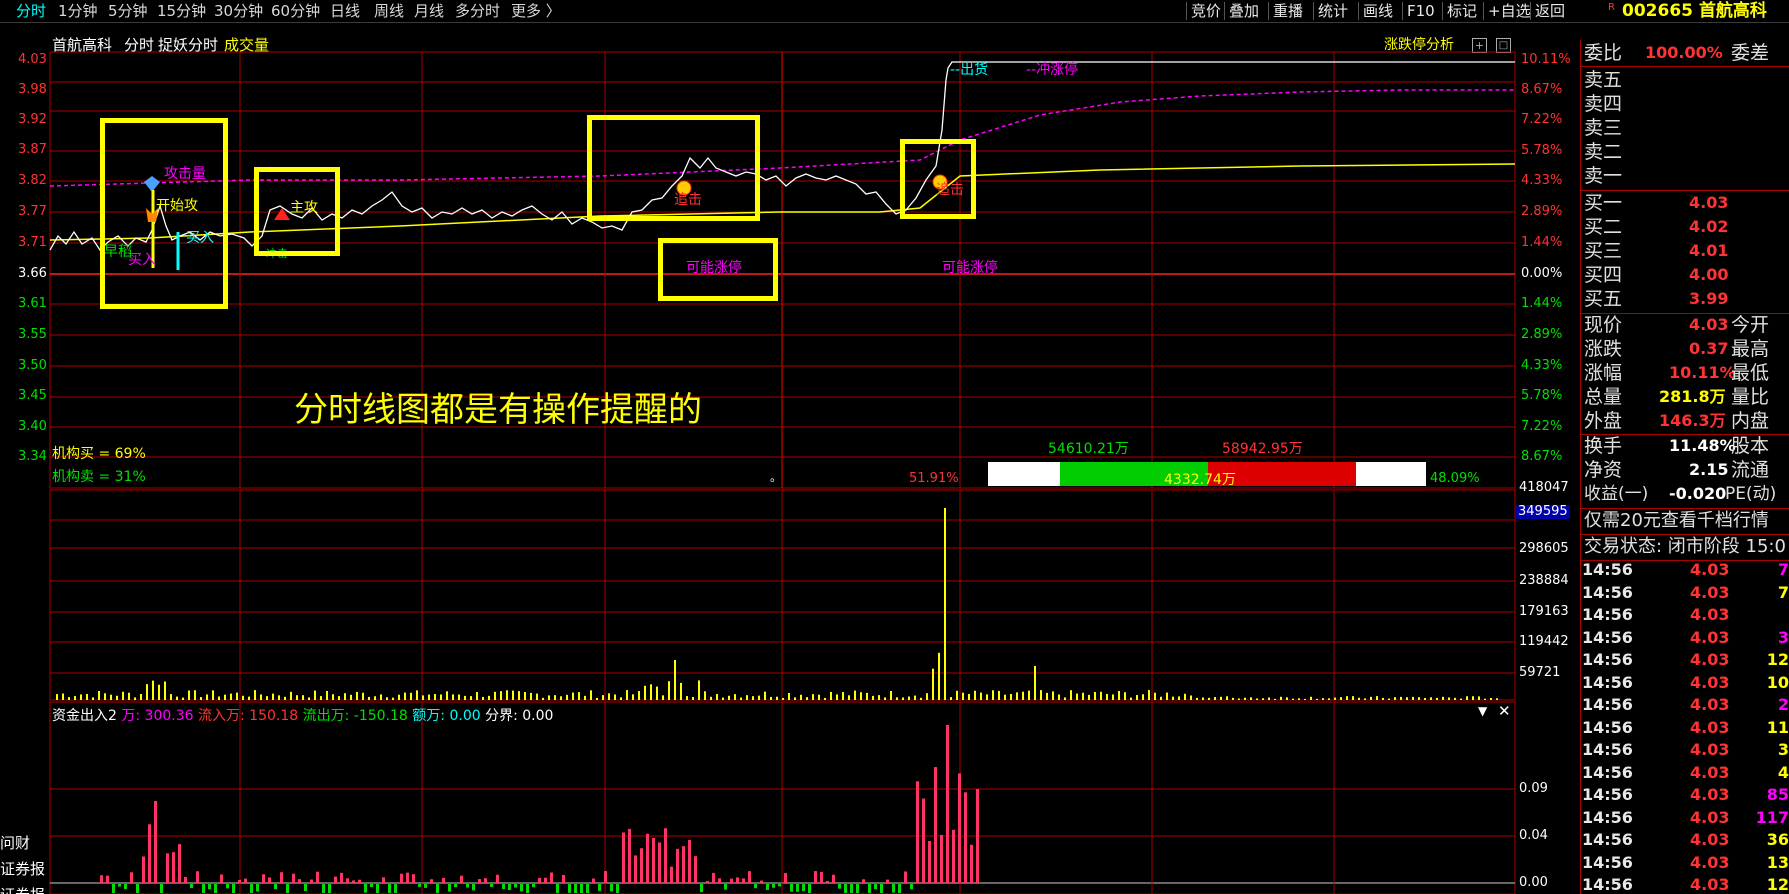 The height and width of the screenshot is (894, 1789). I want to click on tick-time: 14:56, so click(1607, 727).